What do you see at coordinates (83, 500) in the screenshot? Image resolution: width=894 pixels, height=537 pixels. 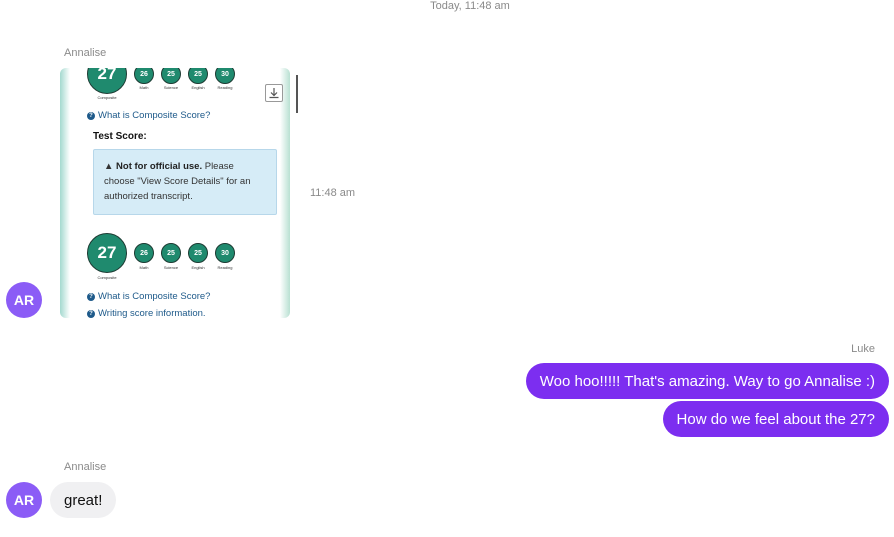 I see `incoming-message-bubble: great!` at bounding box center [83, 500].